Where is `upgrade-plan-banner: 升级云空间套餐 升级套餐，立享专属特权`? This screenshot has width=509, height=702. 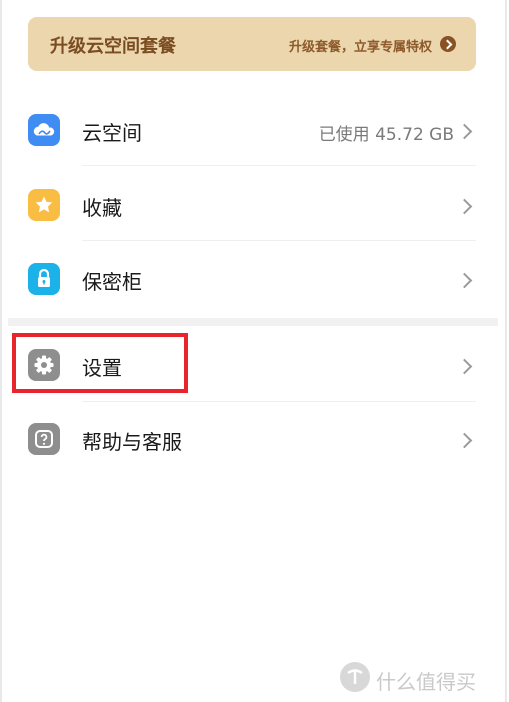 upgrade-plan-banner: 升级云空间套餐 升级套餐，立享专属特权 is located at coordinates (252, 44).